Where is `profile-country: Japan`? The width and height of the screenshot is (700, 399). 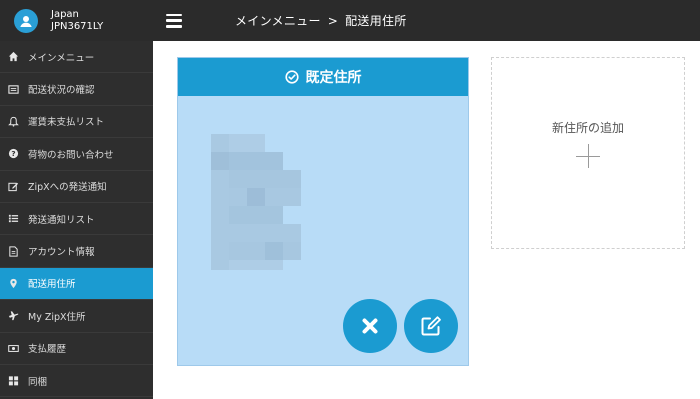 profile-country: Japan is located at coordinates (65, 14).